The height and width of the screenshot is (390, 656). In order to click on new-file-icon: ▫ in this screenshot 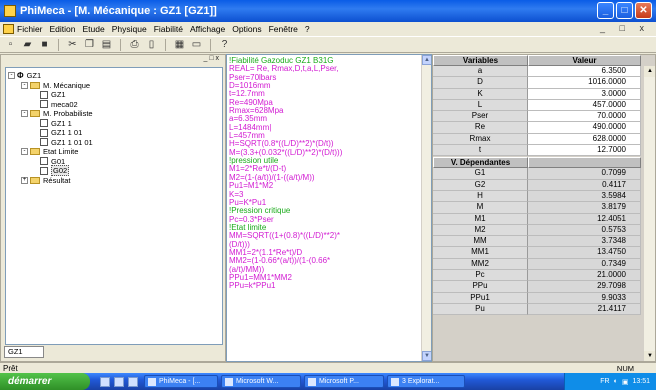, I will do `click(10, 45)`.